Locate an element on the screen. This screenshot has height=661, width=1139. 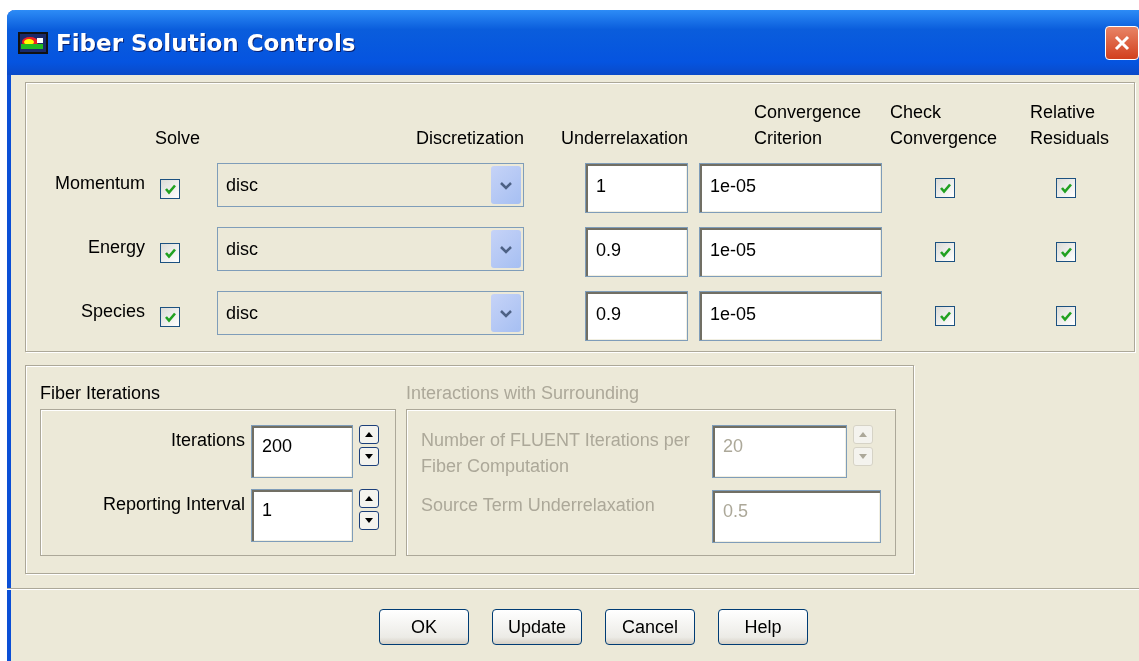
close-button is located at coordinates (1122, 42).